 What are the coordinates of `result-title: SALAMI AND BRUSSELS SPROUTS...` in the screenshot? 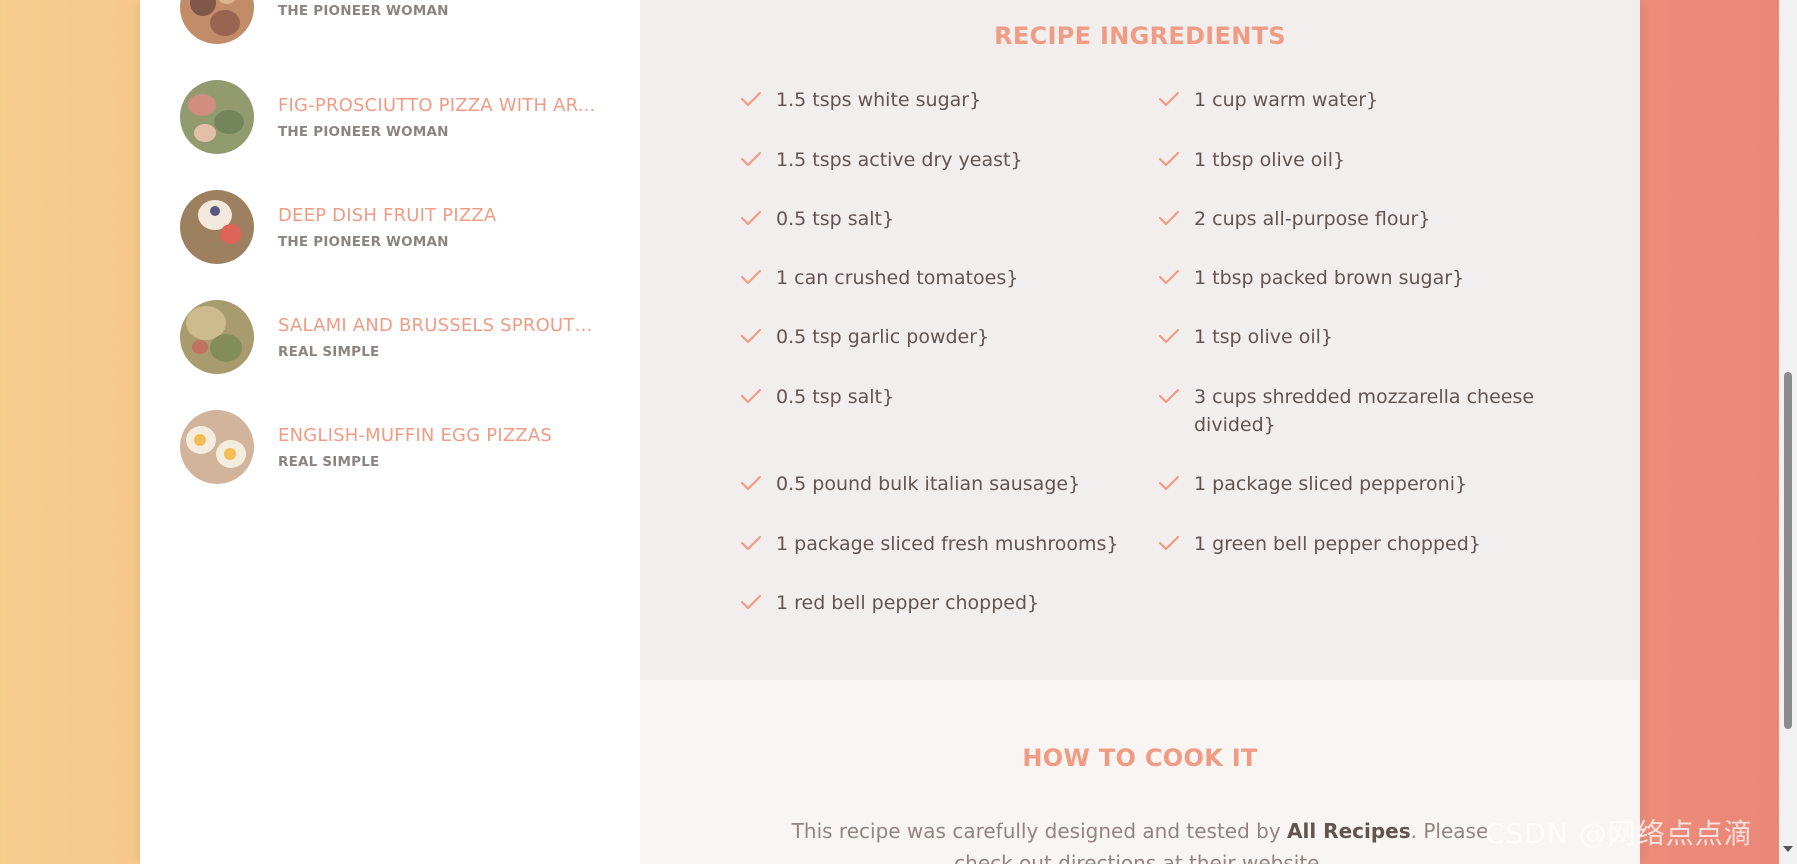 It's located at (438, 325).